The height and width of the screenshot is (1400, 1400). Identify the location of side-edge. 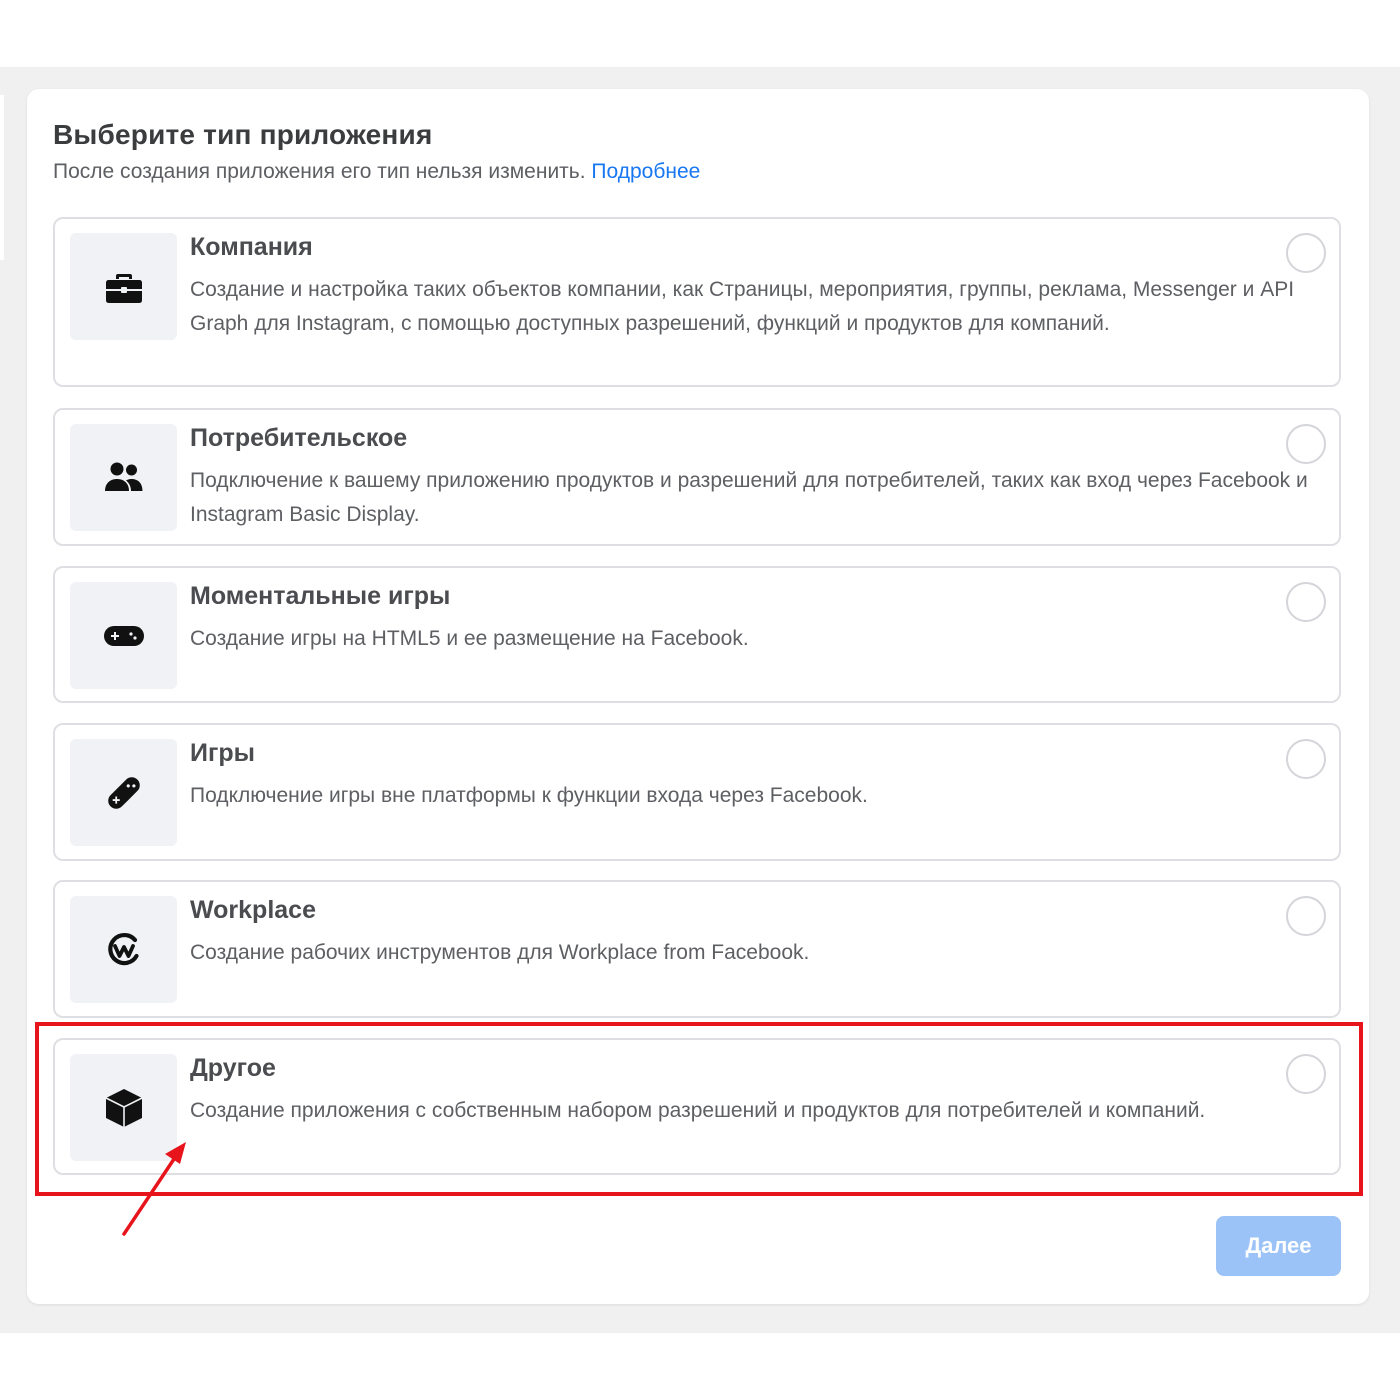
(2, 177).